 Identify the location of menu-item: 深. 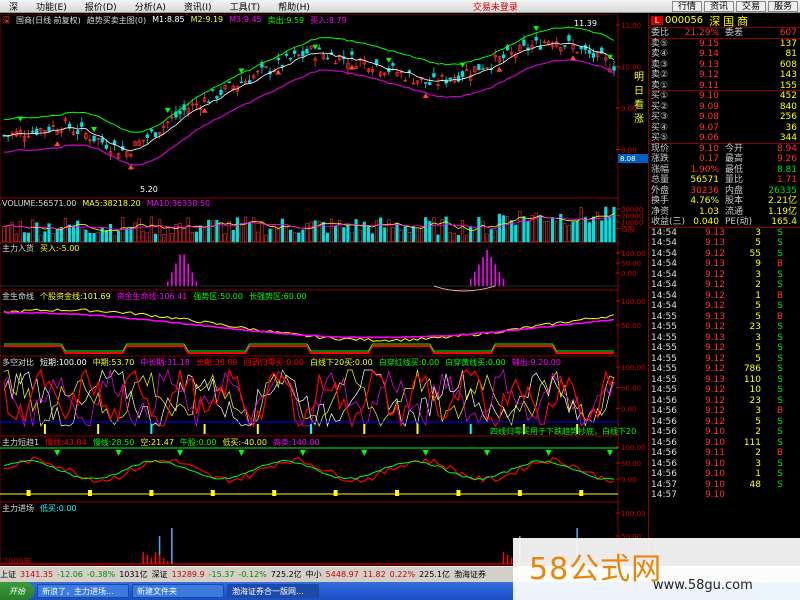
(13, 6).